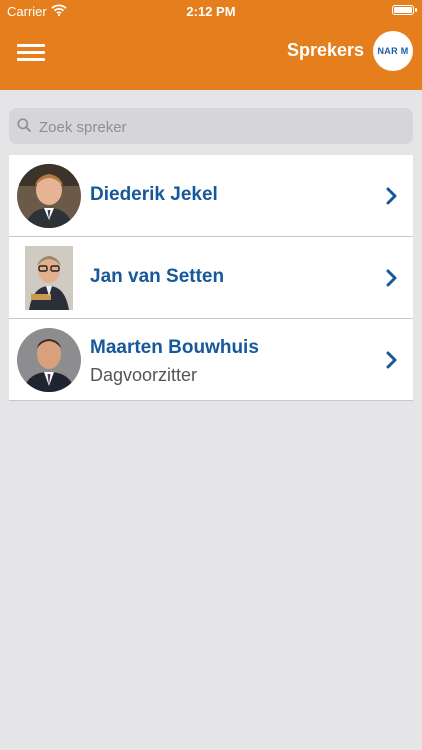  I want to click on status-bar: Carrier 2:12 PM, so click(211, 11).